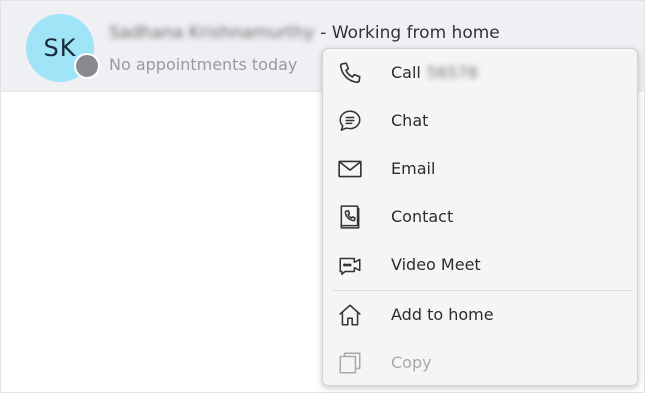  Describe the element at coordinates (411, 362) in the screenshot. I see `menu-item-label: Copy` at that location.